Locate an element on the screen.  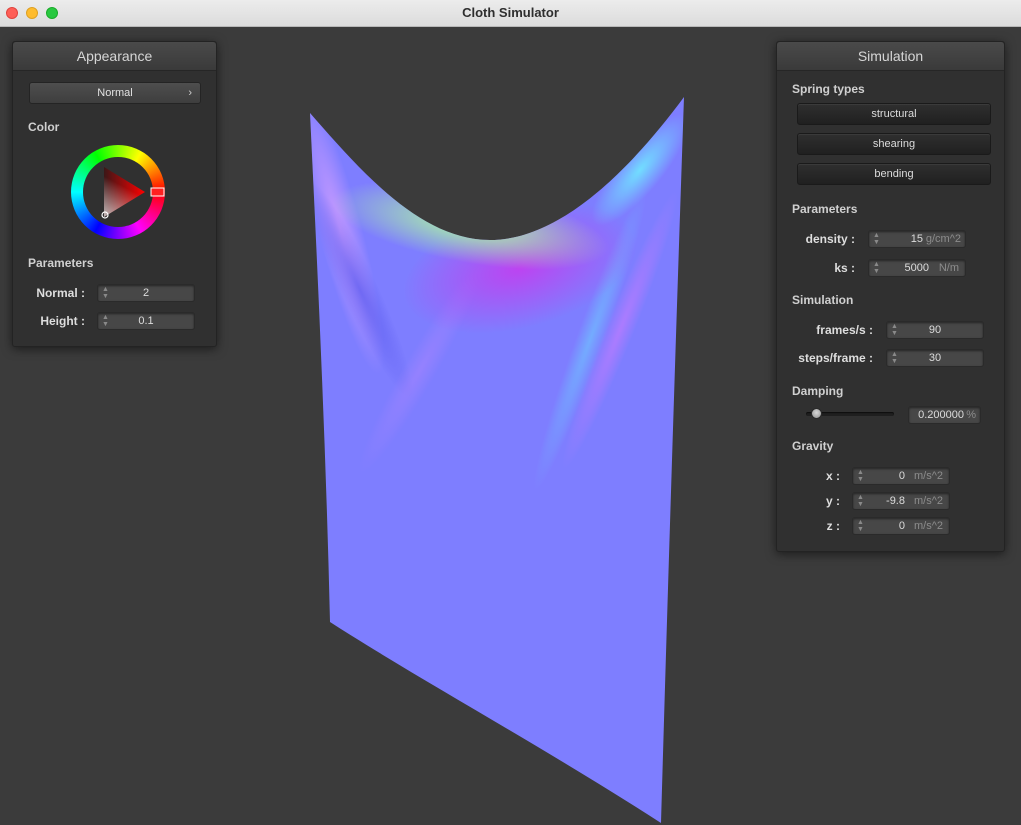
damping-unit: % is located at coordinates (971, 415).